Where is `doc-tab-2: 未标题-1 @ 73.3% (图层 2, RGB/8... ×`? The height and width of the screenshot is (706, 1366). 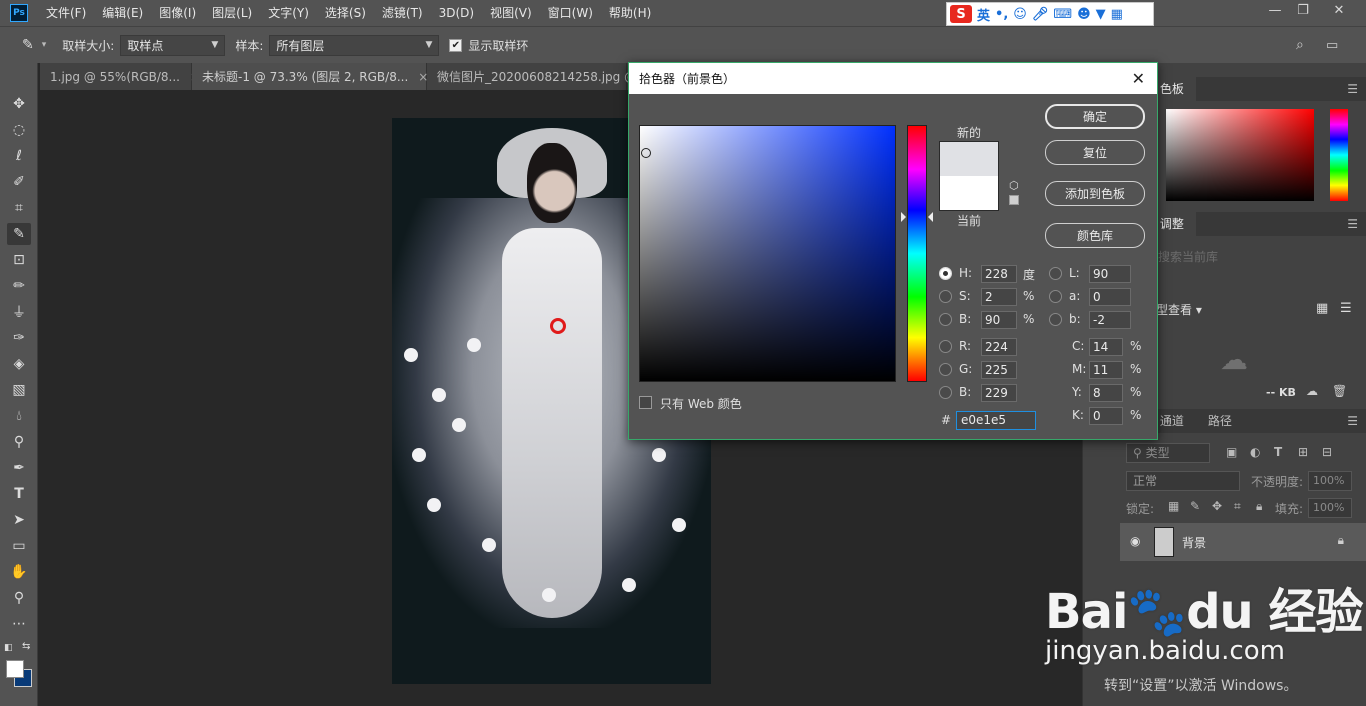
doc-tab-2: 未标题-1 @ 73.3% (图层 2, RGB/8... × is located at coordinates (310, 76).